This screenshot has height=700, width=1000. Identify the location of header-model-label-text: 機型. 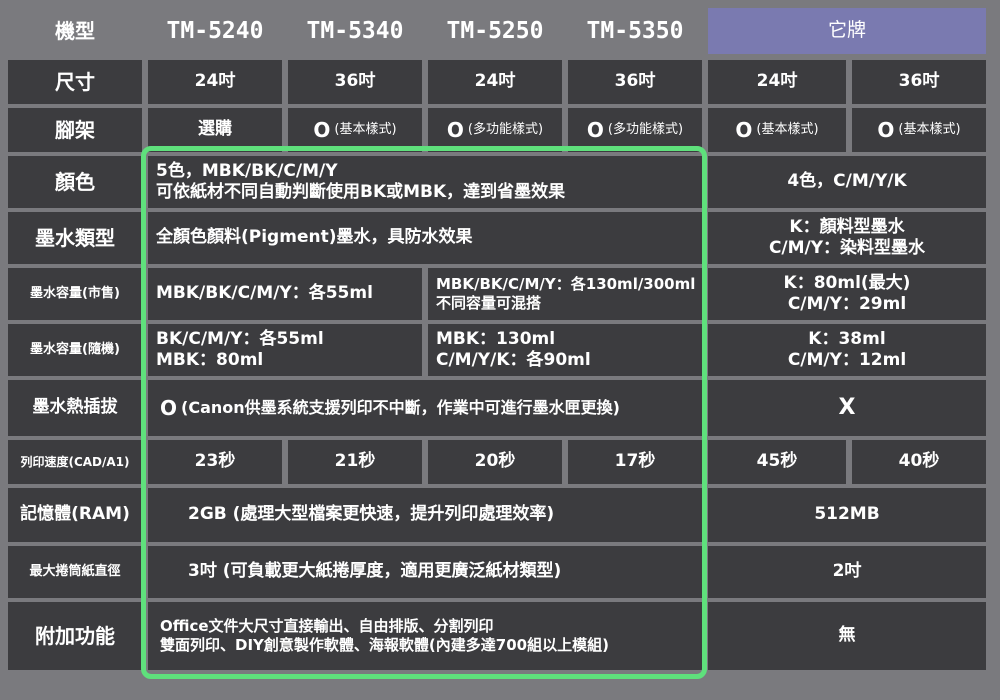
(75, 30).